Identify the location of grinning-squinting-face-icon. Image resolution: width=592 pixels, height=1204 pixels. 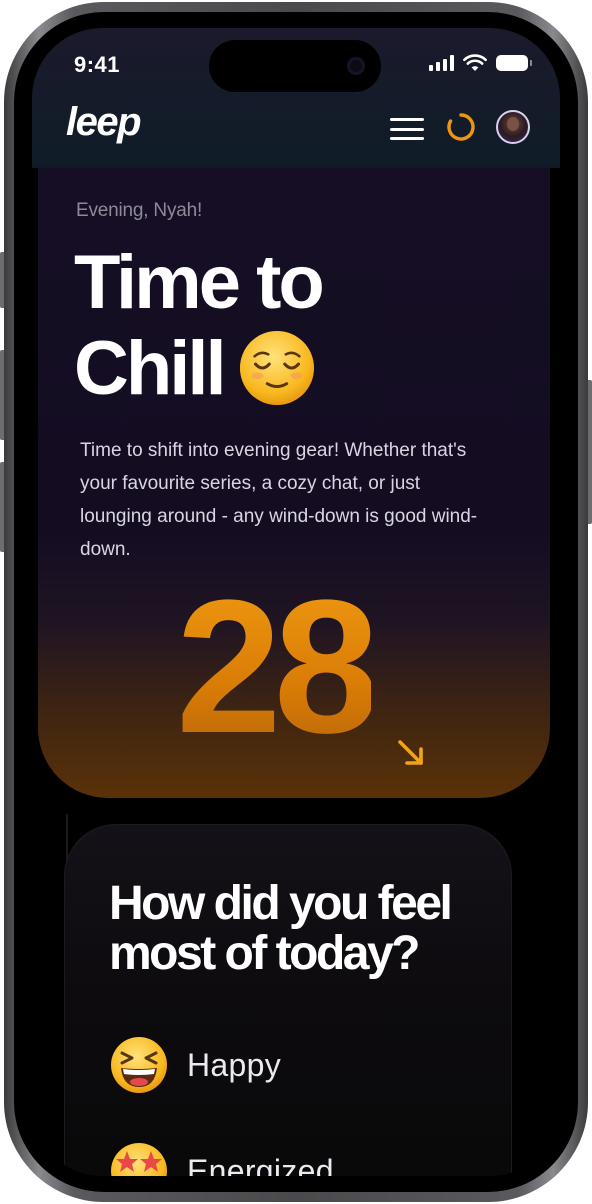
(139, 1065).